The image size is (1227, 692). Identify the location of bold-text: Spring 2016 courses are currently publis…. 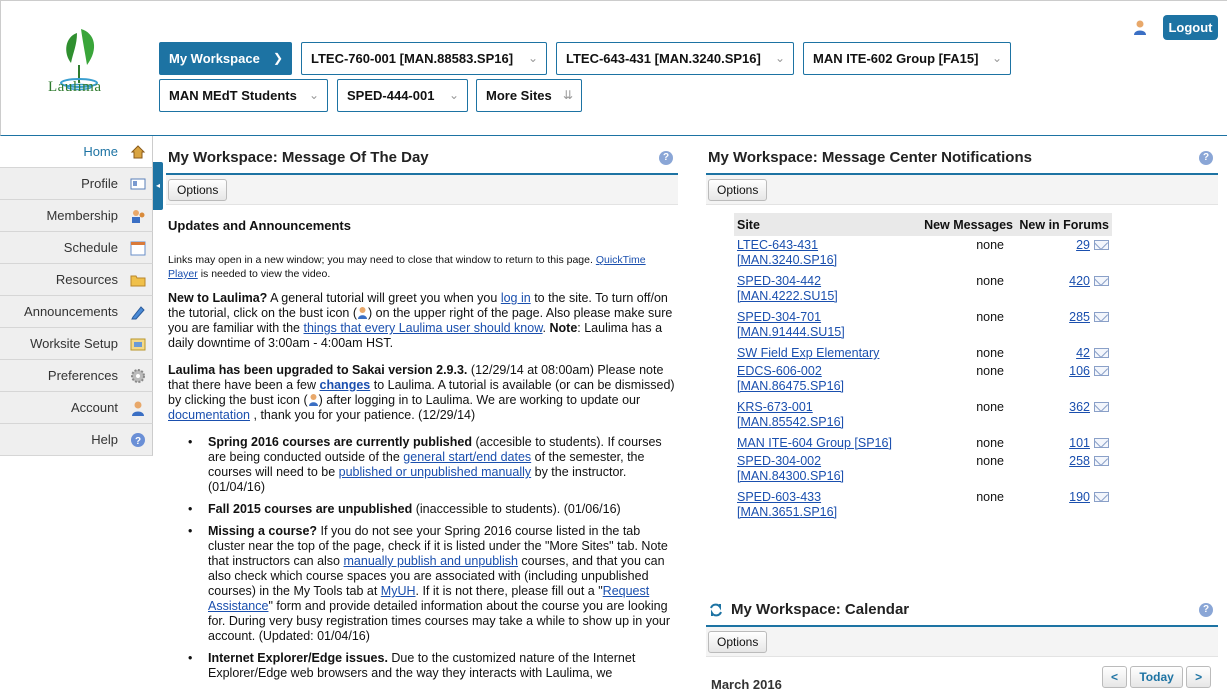
(340, 442).